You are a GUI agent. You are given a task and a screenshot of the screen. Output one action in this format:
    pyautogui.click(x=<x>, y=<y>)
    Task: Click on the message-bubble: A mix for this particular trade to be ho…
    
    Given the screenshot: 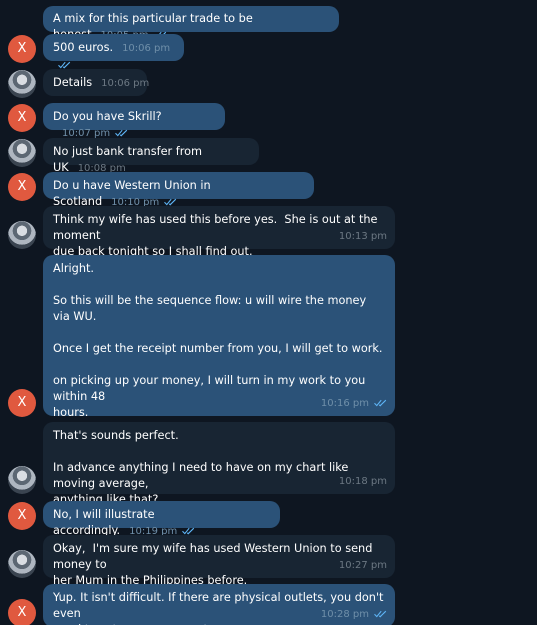 What is the action you would take?
    pyautogui.click(x=191, y=23)
    